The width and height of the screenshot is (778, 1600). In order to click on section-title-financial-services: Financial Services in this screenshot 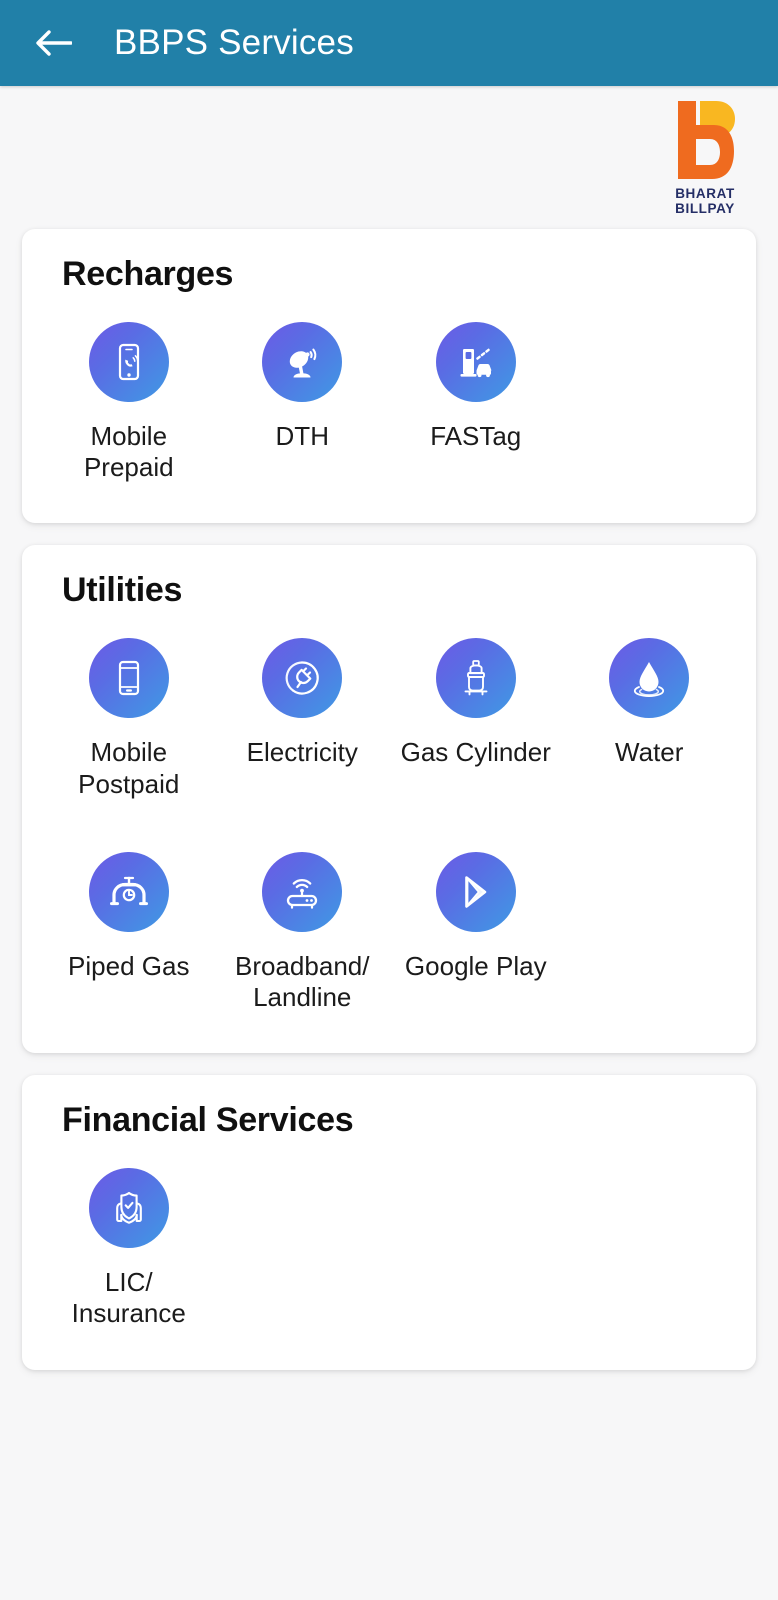, I will do `click(208, 1120)`.